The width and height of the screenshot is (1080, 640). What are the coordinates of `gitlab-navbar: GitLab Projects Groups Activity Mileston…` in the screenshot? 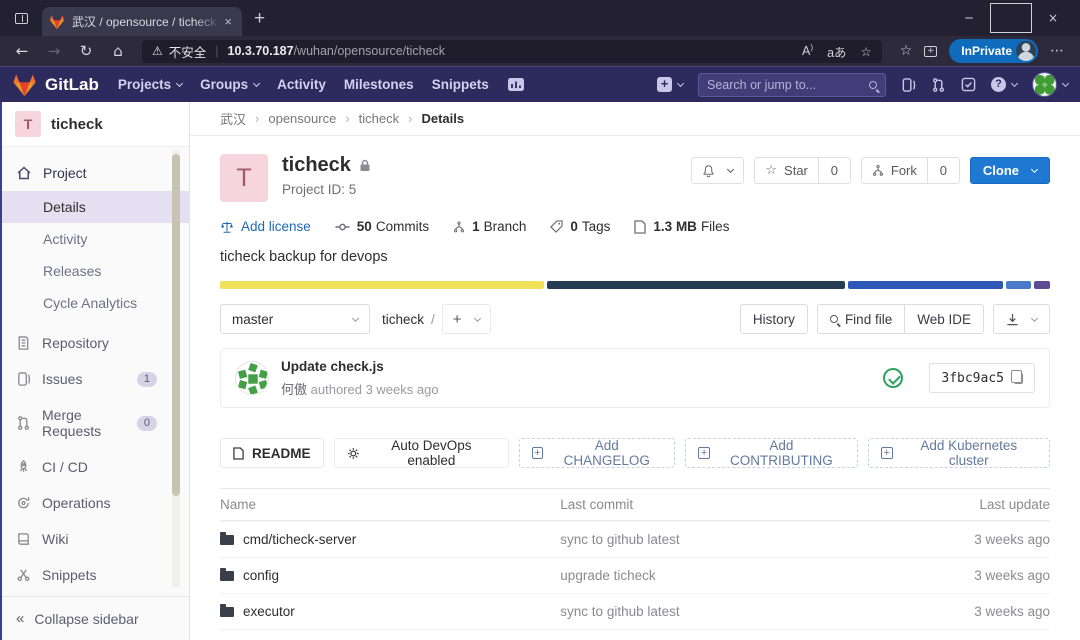 It's located at (540, 84).